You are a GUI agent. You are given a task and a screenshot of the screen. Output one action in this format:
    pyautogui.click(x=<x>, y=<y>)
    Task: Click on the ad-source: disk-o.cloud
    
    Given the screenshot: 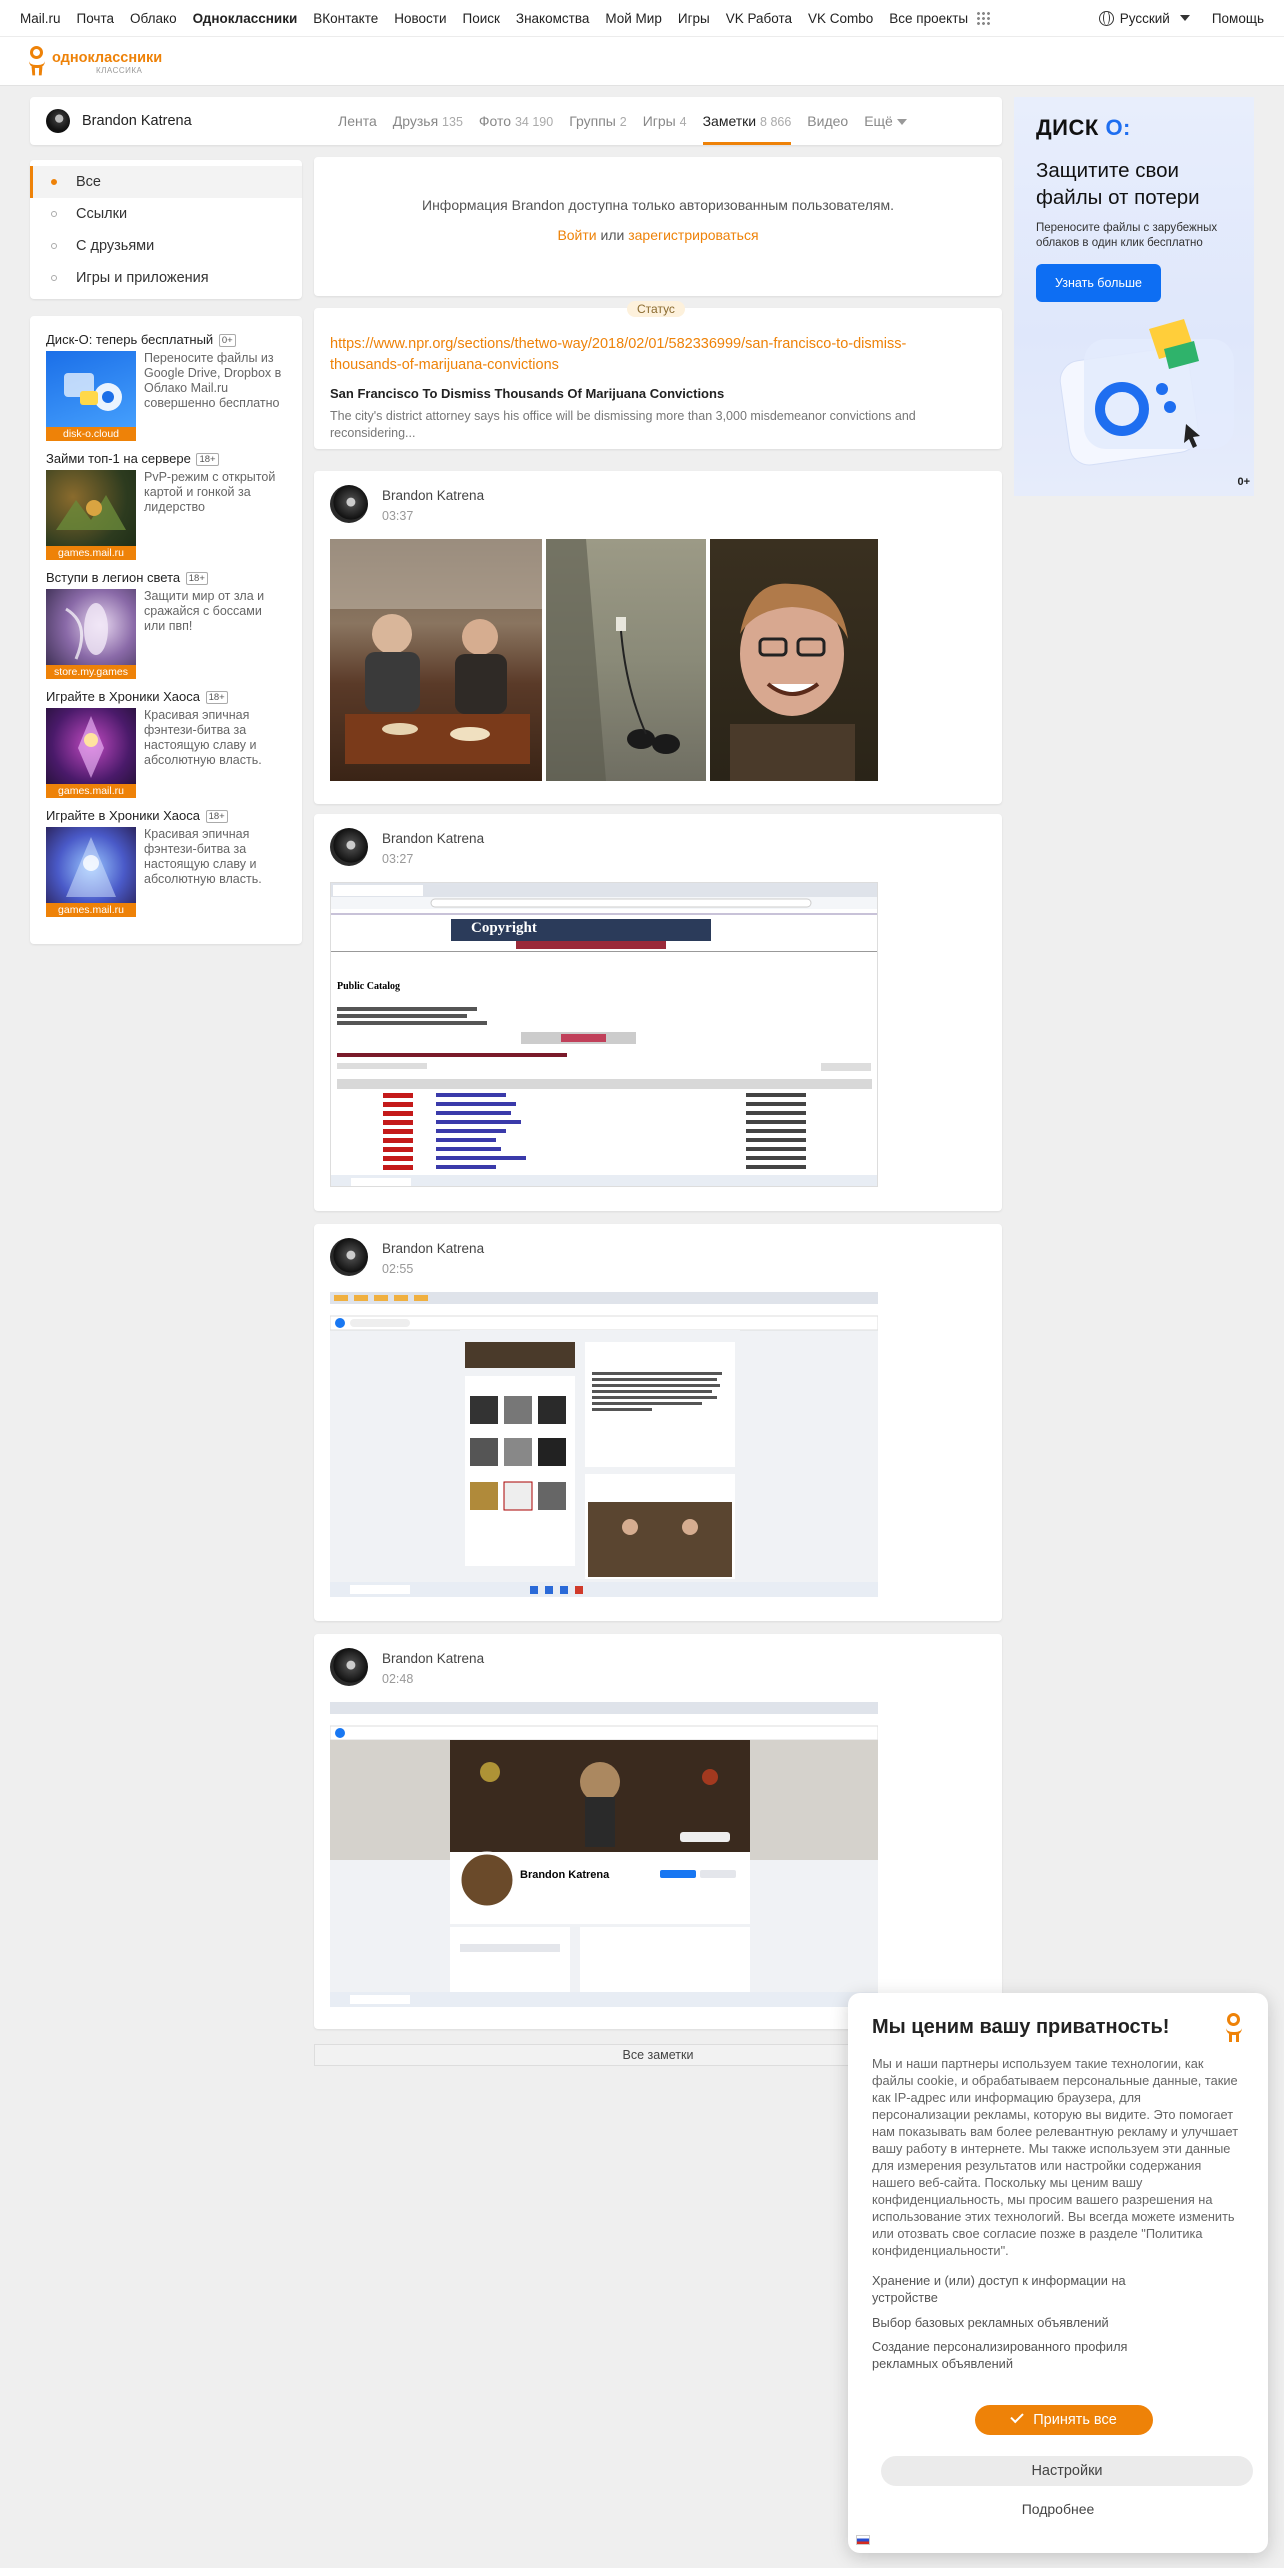 What is the action you would take?
    pyautogui.click(x=91, y=434)
    